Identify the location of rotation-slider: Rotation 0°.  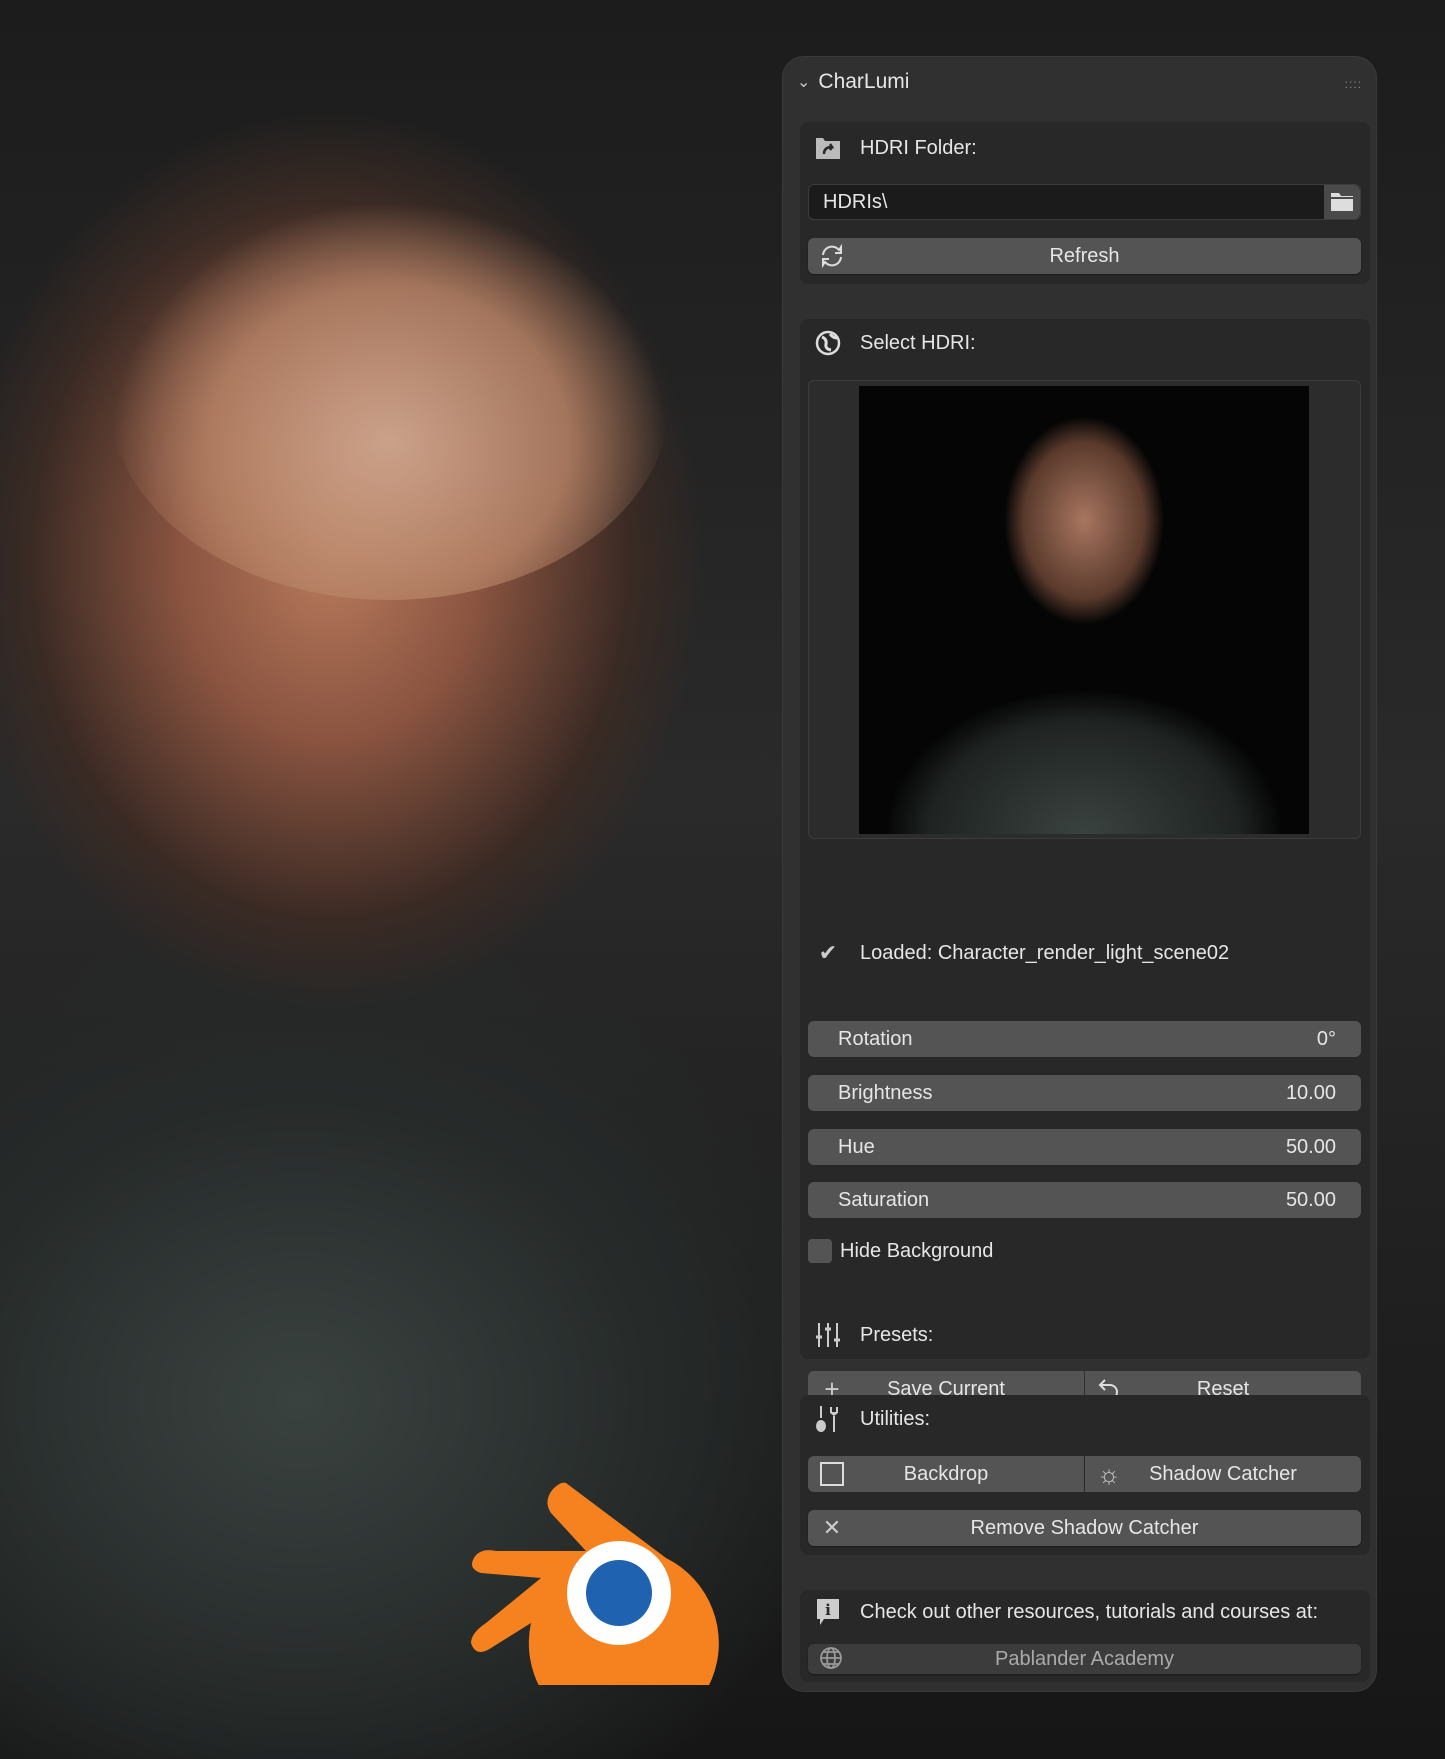
(1084, 1039).